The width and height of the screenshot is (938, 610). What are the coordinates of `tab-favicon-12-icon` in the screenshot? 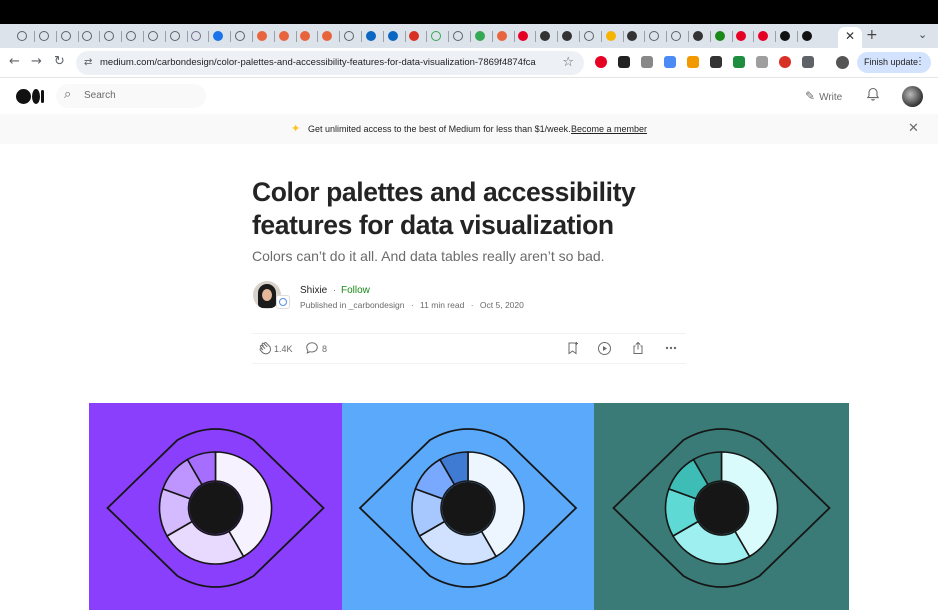 It's located at (261, 36).